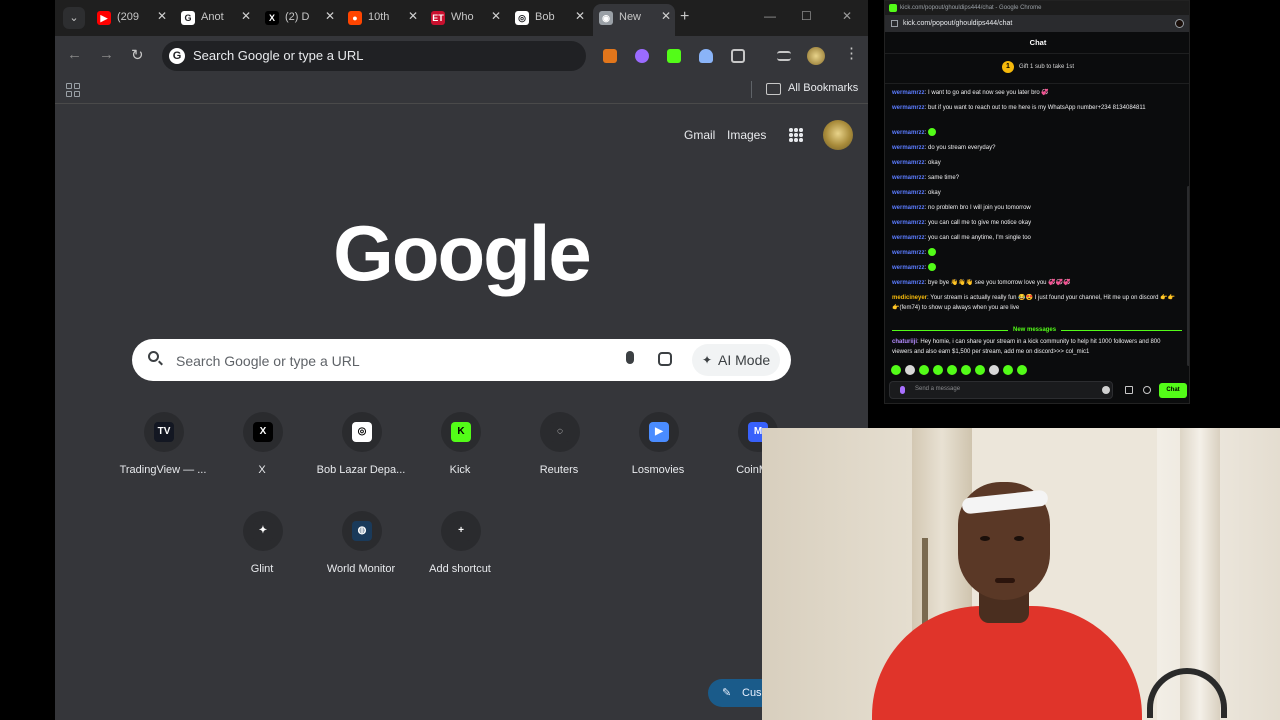 This screenshot has width=1280, height=720. Describe the element at coordinates (262, 556) in the screenshot. I see `shortcut-tile: ✦ Glint` at that location.